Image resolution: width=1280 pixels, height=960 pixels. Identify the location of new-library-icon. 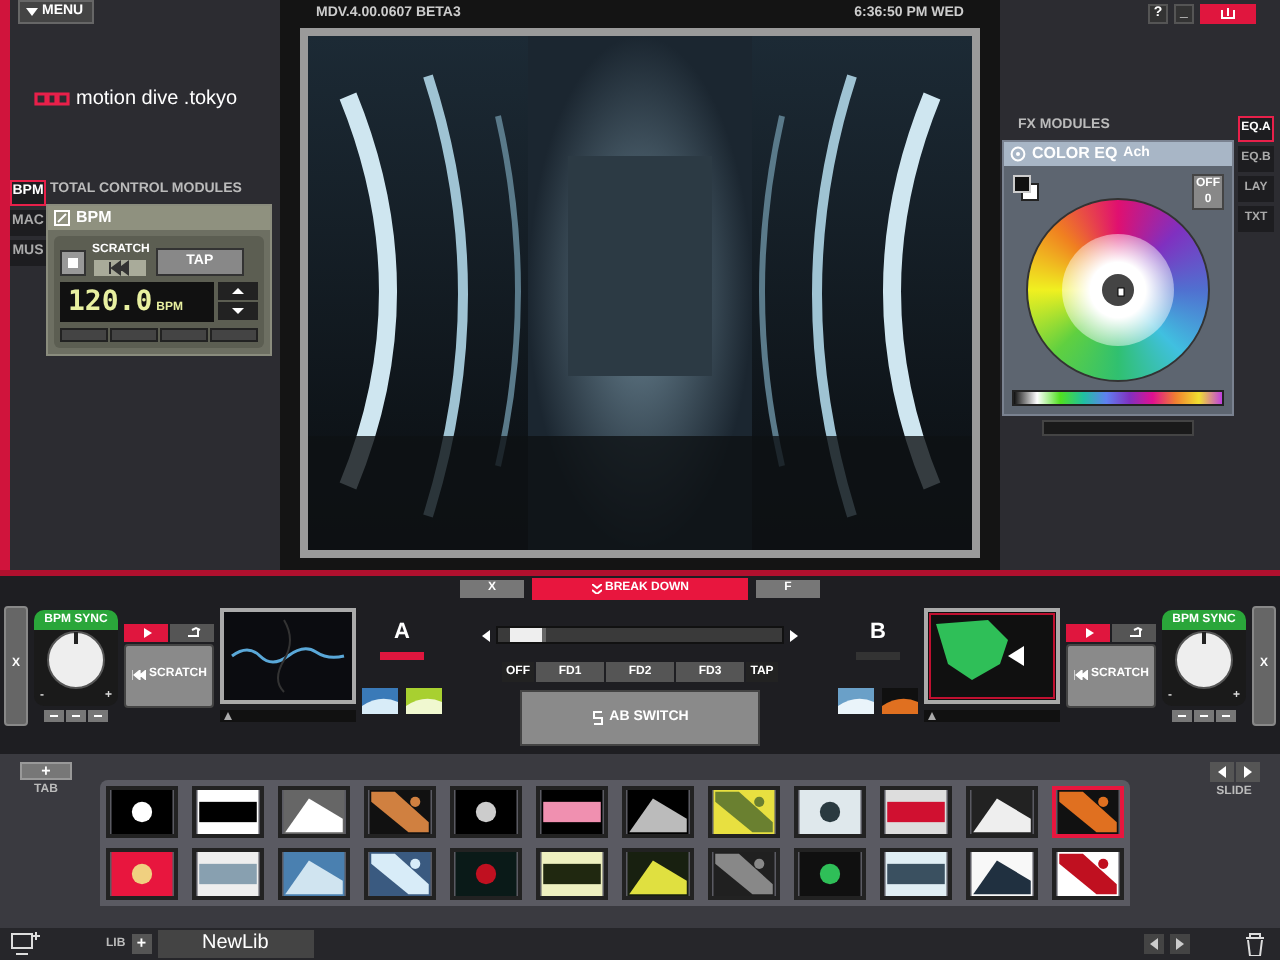
(24, 944).